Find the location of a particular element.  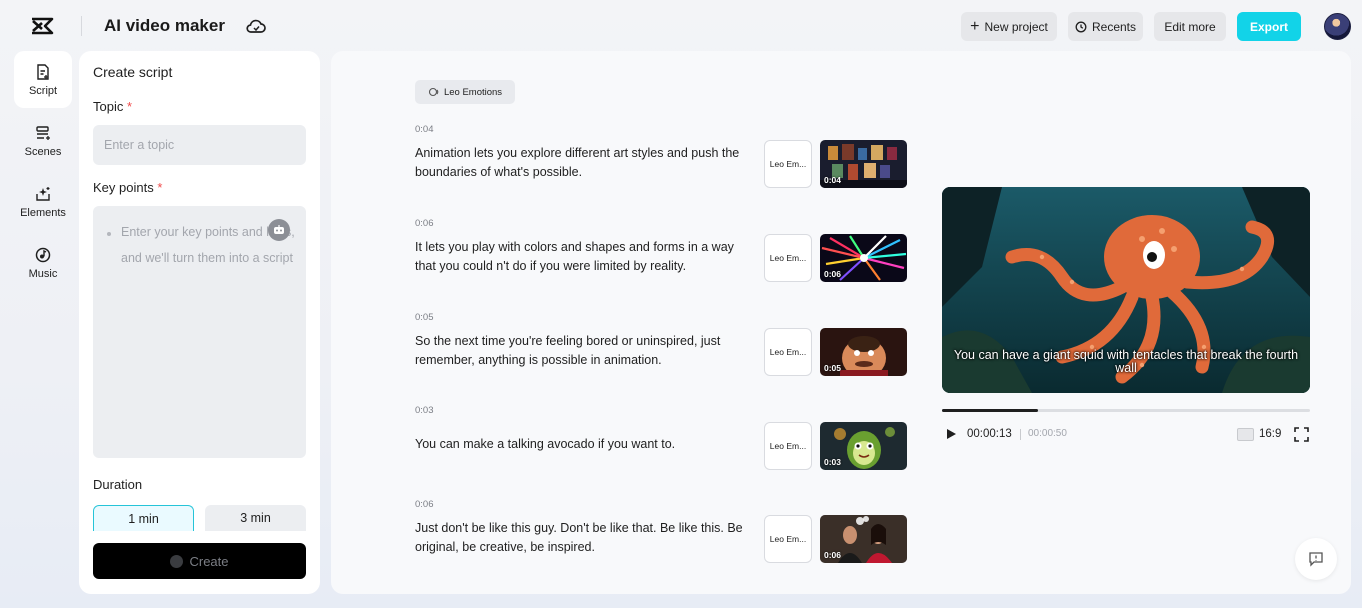

rail-item-script: Script is located at coordinates (43, 79).